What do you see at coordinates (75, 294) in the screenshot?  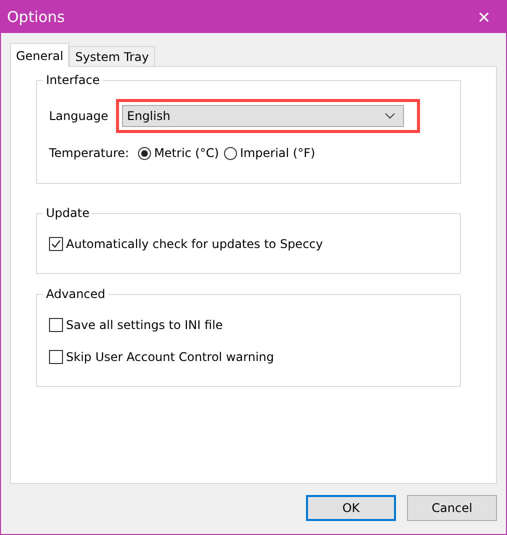 I see `group-title: Advanced` at bounding box center [75, 294].